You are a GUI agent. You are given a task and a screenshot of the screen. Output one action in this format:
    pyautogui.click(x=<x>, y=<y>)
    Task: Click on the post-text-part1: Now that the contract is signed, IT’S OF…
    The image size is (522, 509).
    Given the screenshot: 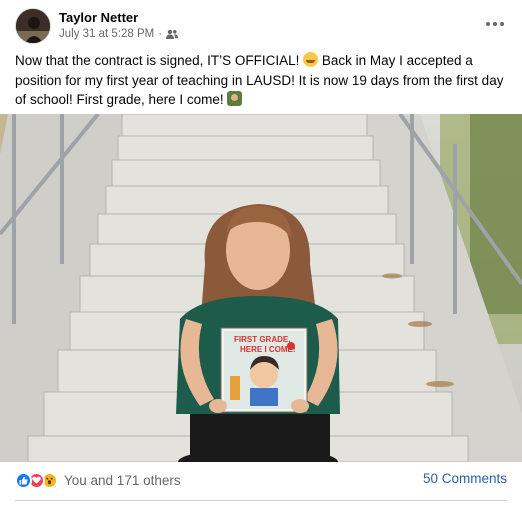 What is the action you would take?
    pyautogui.click(x=157, y=60)
    